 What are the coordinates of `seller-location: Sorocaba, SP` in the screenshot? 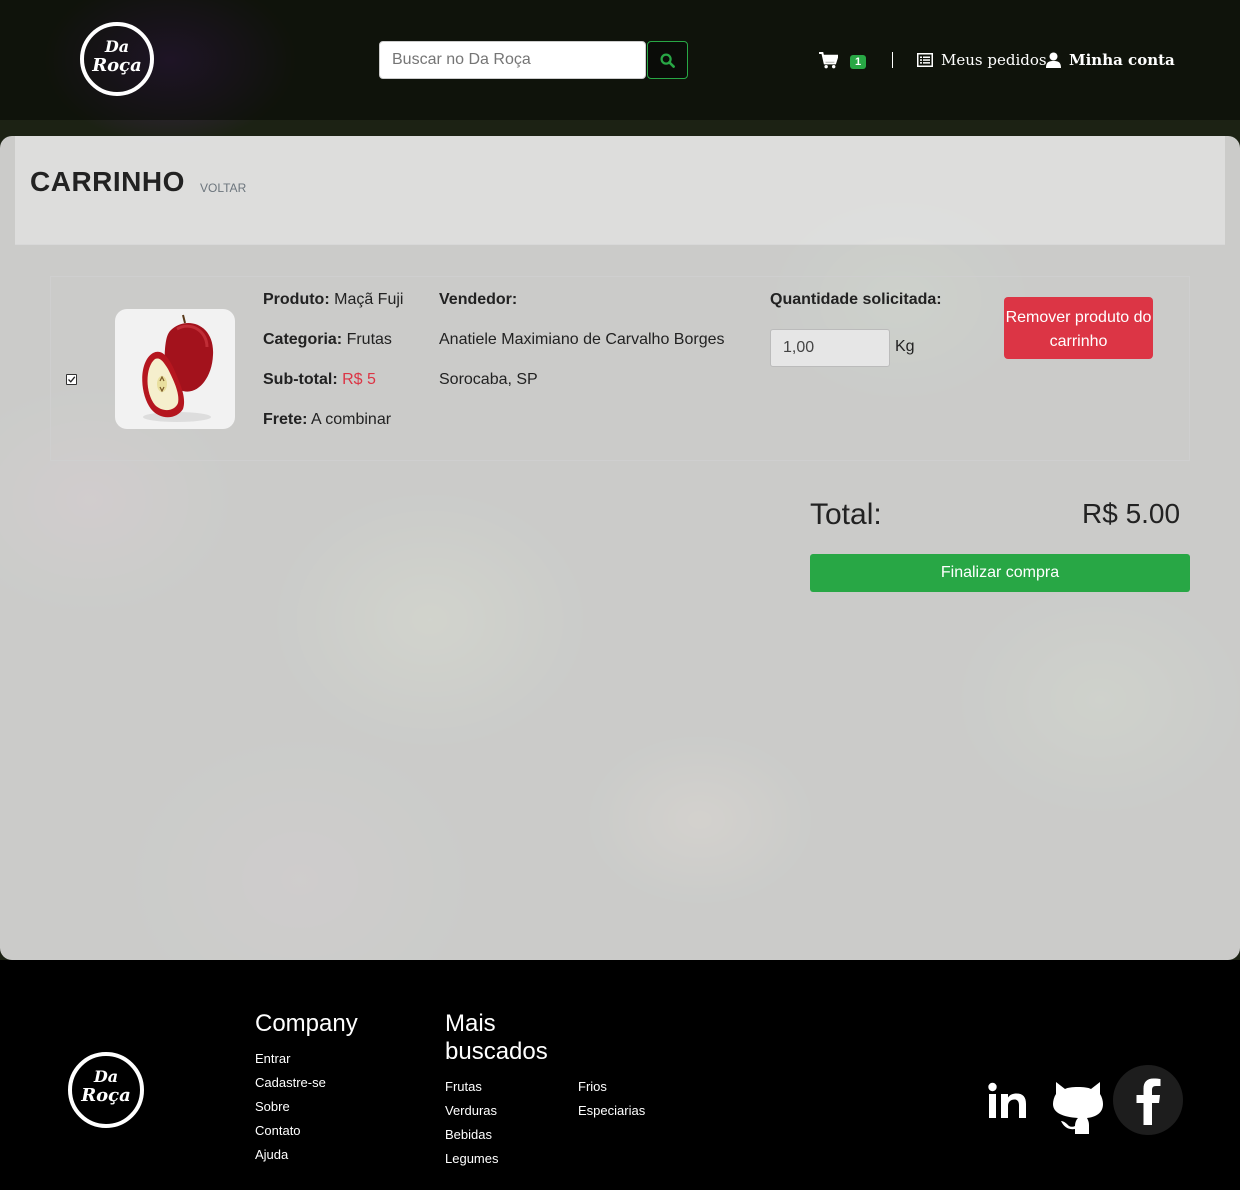 It's located at (488, 379).